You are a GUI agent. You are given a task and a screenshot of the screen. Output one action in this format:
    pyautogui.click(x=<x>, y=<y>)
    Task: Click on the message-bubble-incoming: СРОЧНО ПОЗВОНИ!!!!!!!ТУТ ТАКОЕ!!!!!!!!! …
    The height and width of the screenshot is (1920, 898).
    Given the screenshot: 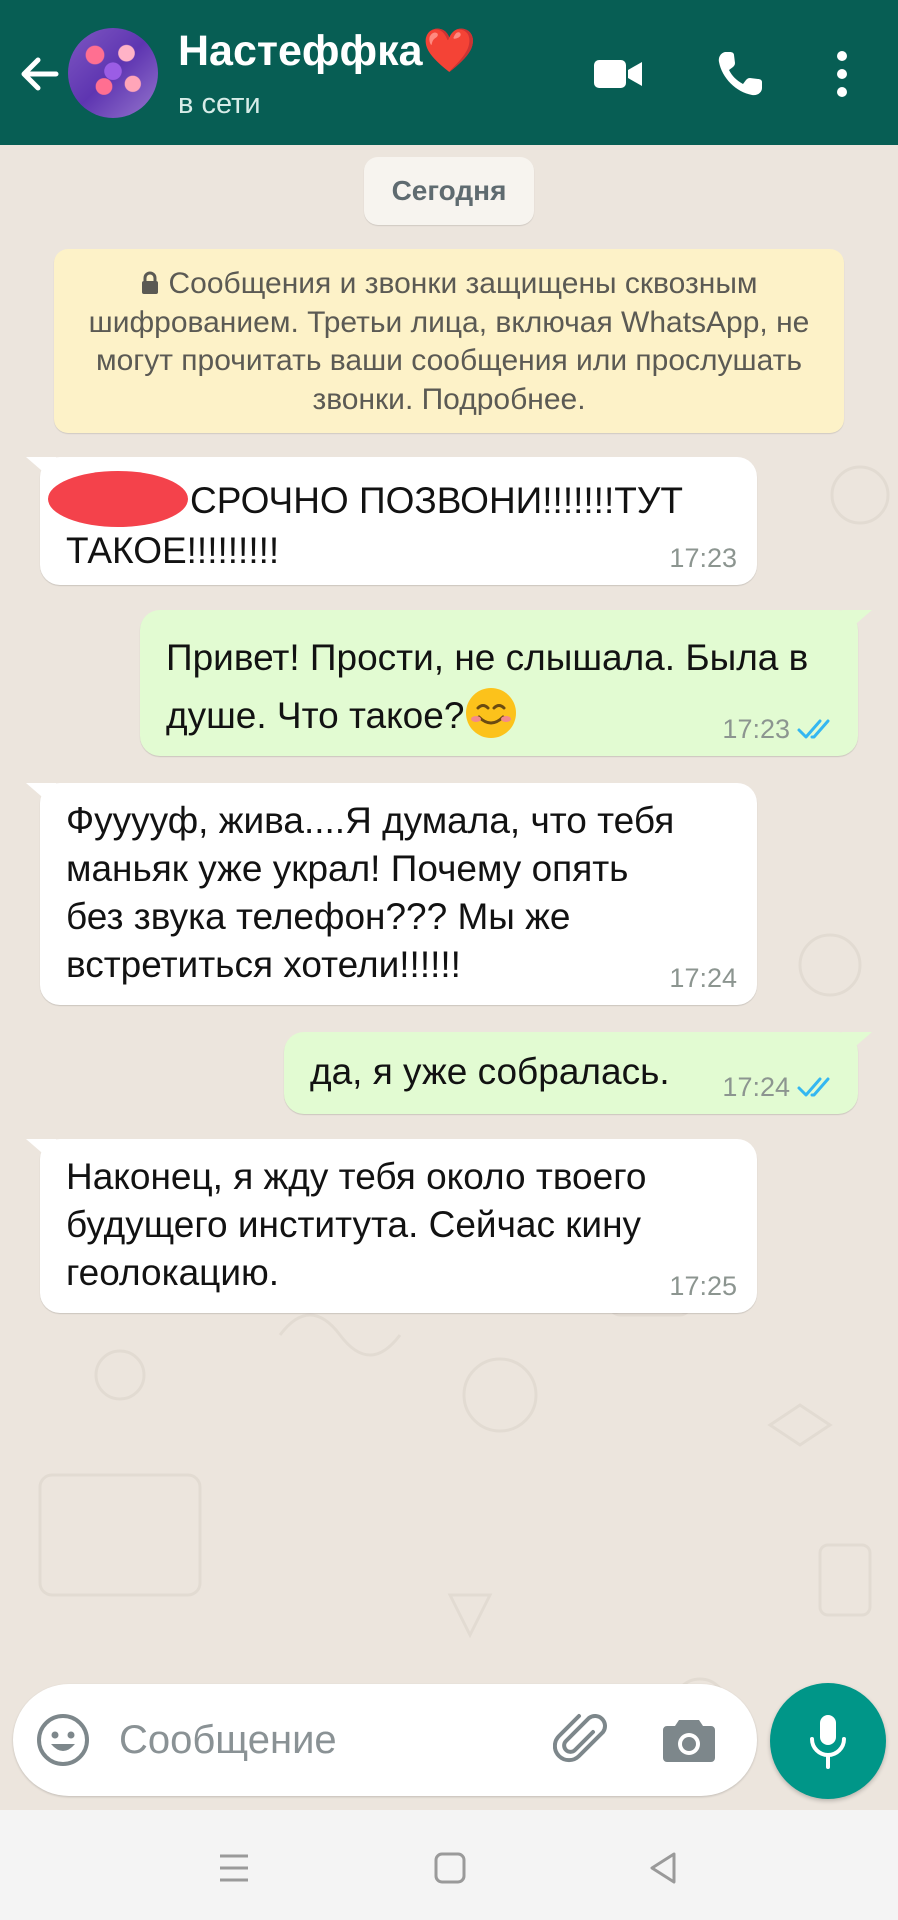 What is the action you would take?
    pyautogui.click(x=391, y=521)
    